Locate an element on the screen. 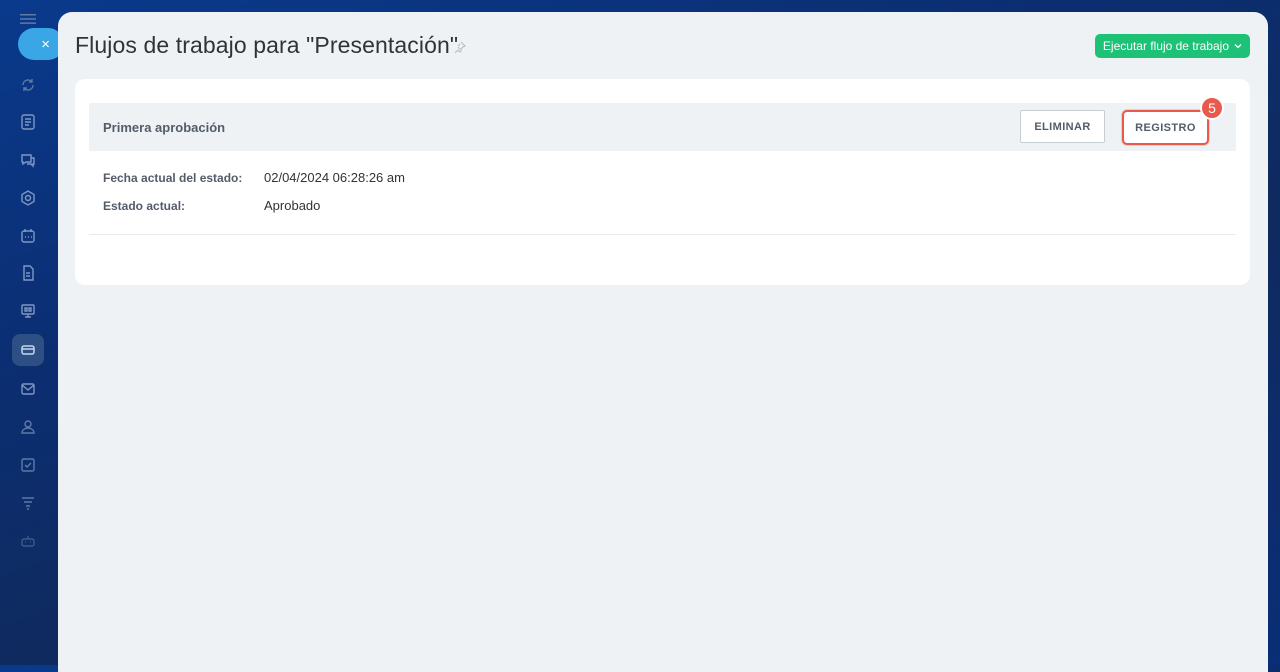 This screenshot has height=672, width=1280. divider is located at coordinates (662, 234).